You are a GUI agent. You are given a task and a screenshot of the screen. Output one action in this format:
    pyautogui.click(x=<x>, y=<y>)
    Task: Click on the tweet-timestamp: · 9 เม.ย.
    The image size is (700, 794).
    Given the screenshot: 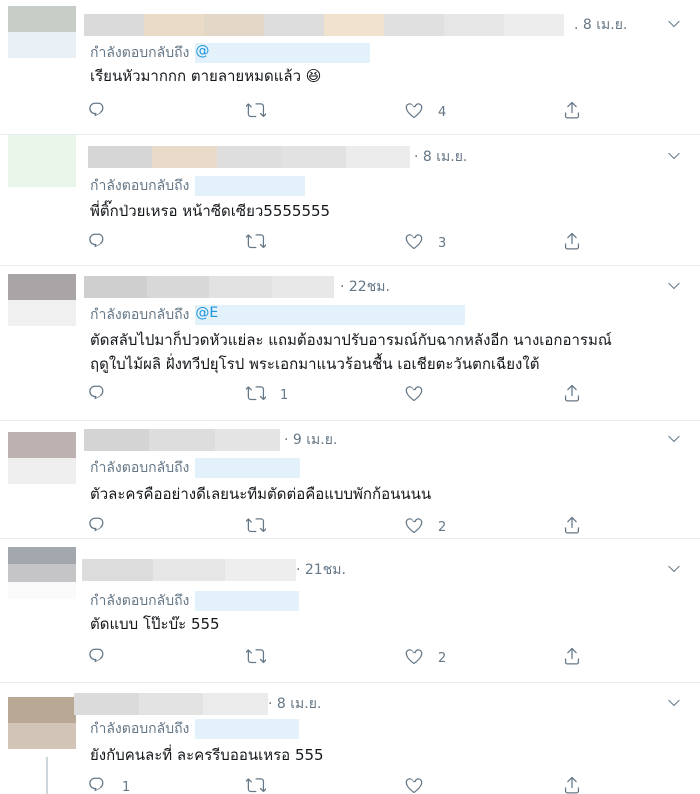 What is the action you would take?
    pyautogui.click(x=310, y=440)
    